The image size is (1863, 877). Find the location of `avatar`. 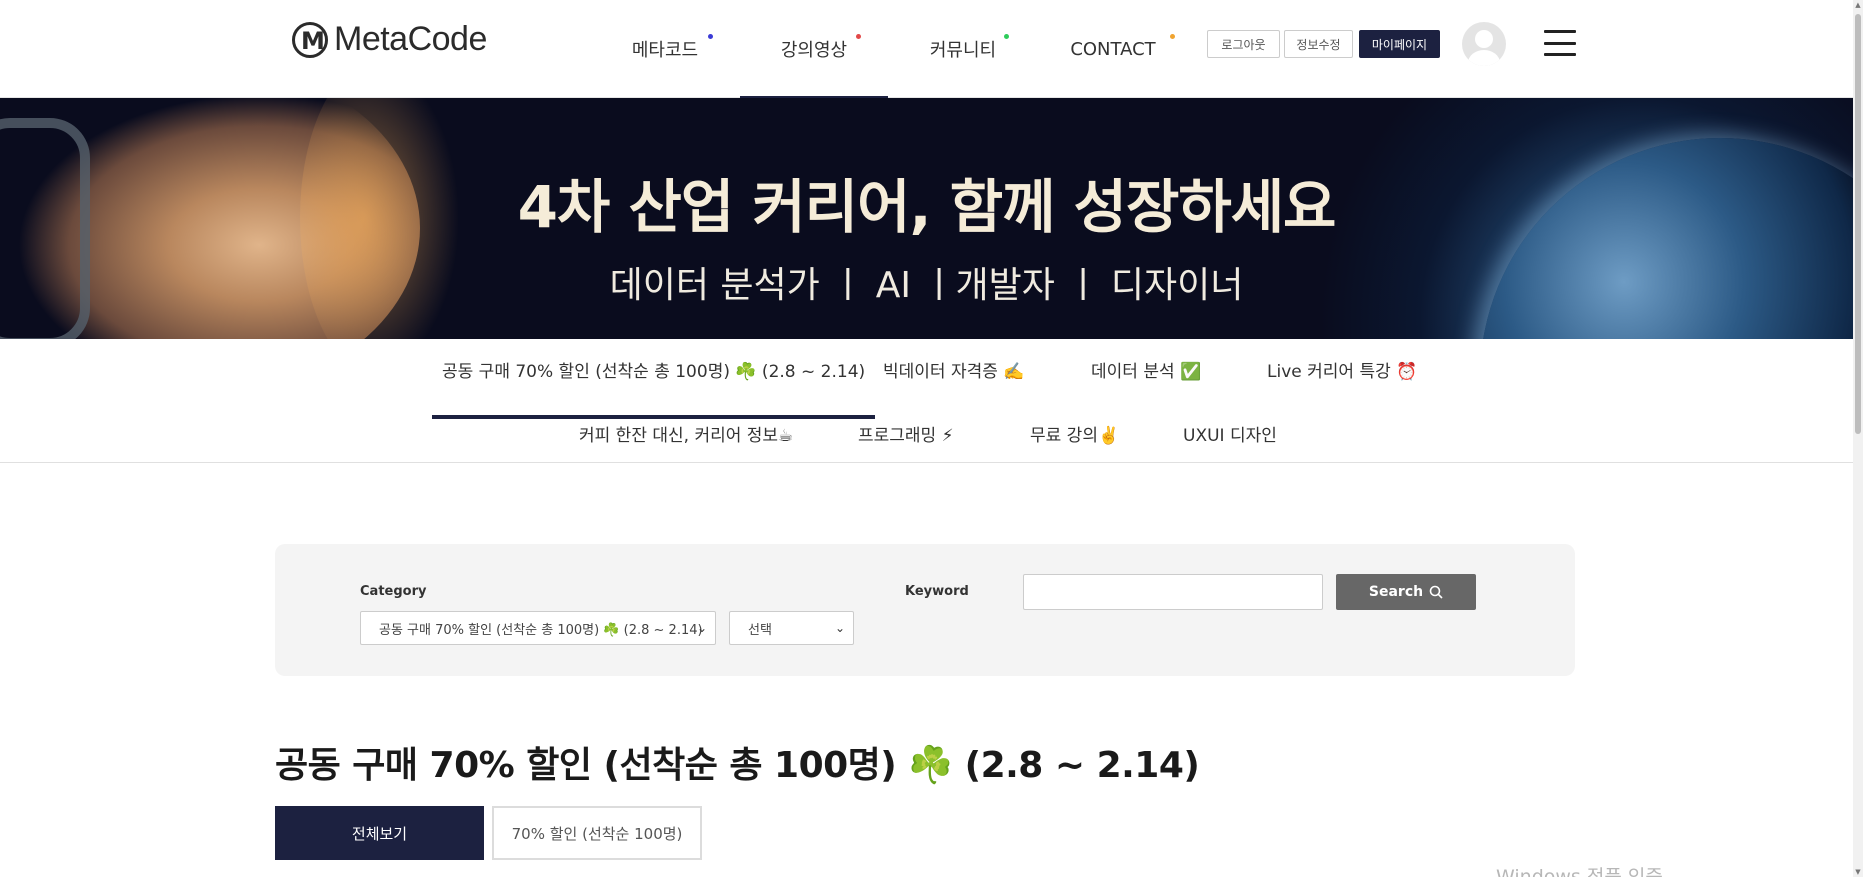

avatar is located at coordinates (1484, 44).